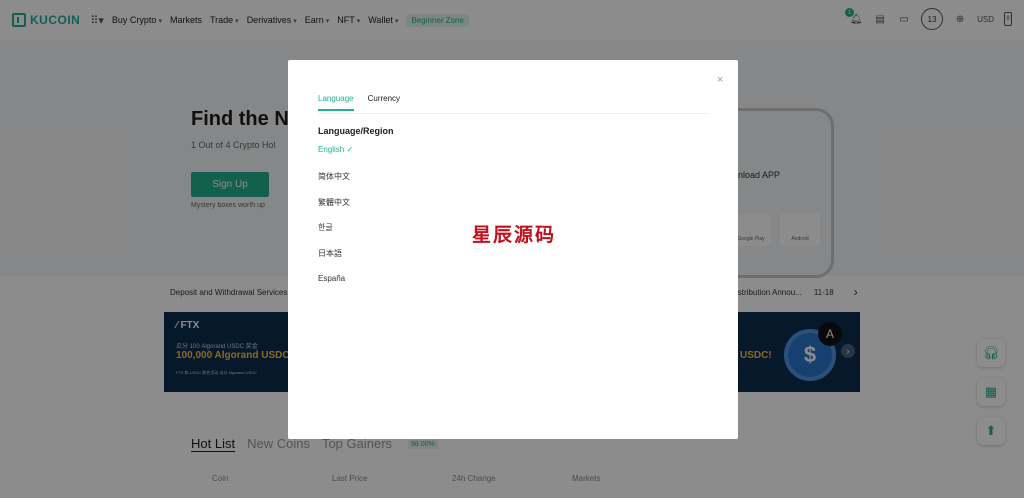 Image resolution: width=1024 pixels, height=498 pixels. Describe the element at coordinates (330, 253) in the screenshot. I see `language-option-japanese: 日本語` at that location.